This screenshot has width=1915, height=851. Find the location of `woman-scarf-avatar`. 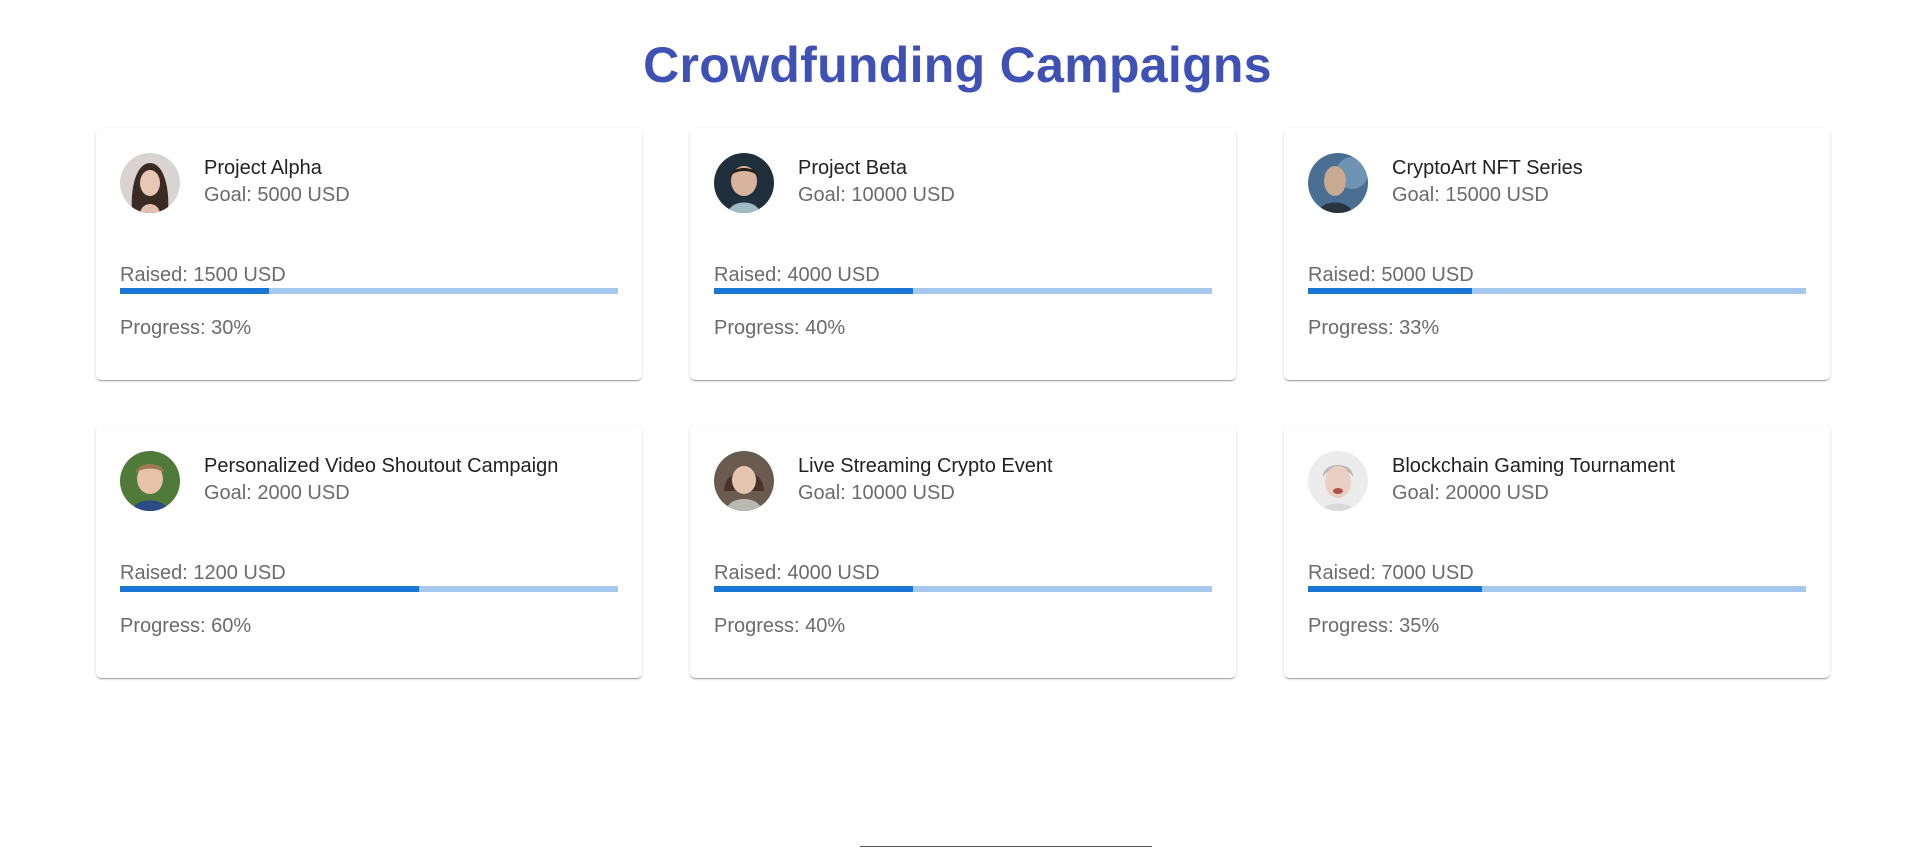

woman-scarf-avatar is located at coordinates (744, 481).